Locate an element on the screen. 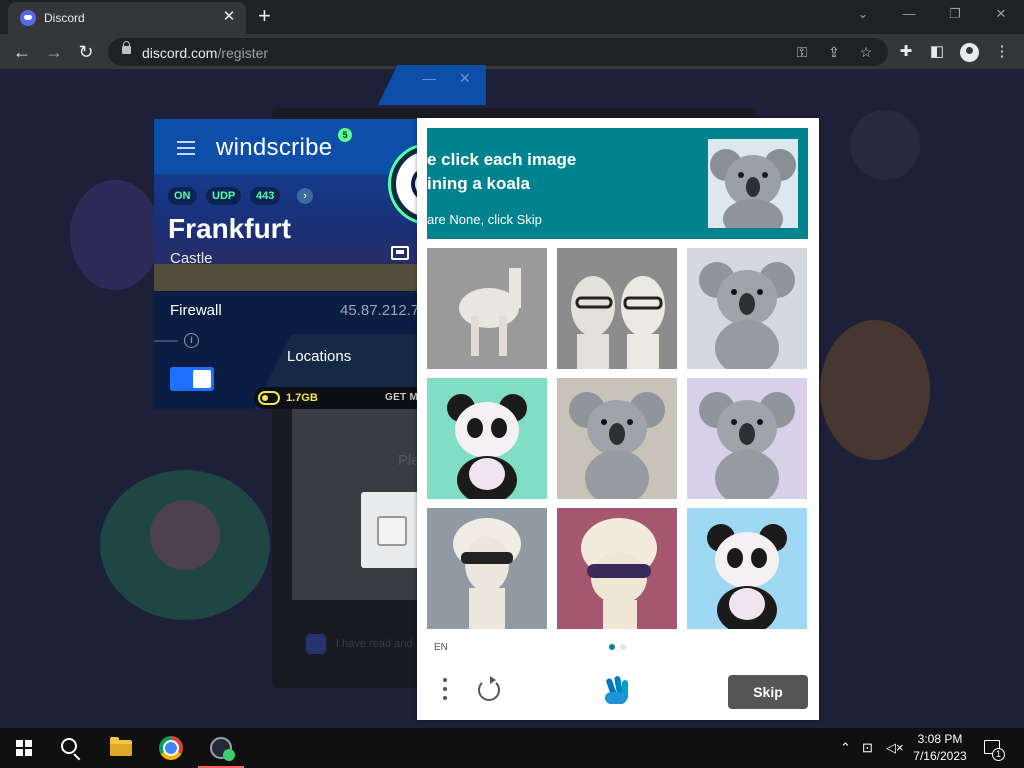  firewall-toggle is located at coordinates (192, 379).